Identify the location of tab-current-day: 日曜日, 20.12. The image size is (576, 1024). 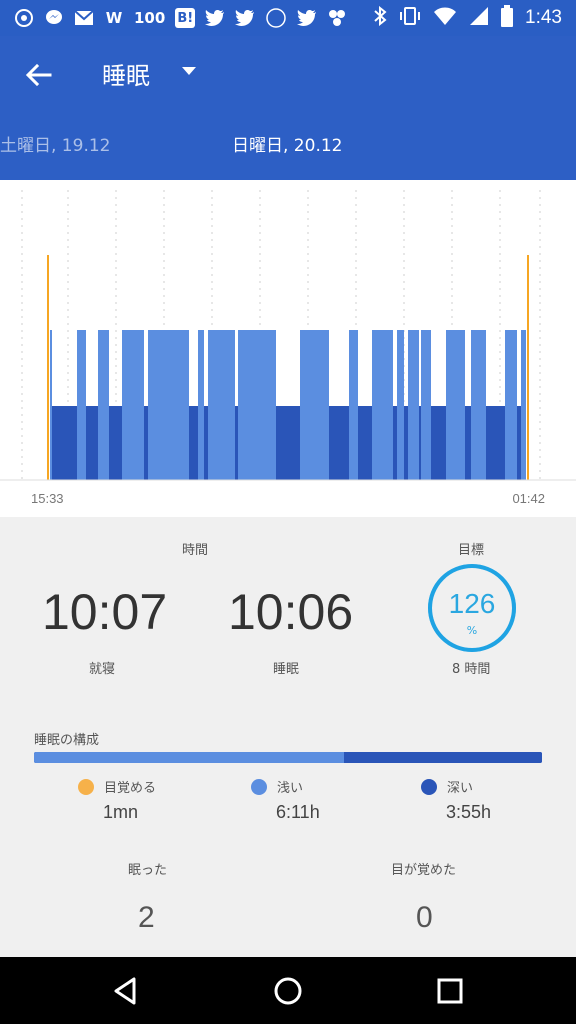
(287, 143).